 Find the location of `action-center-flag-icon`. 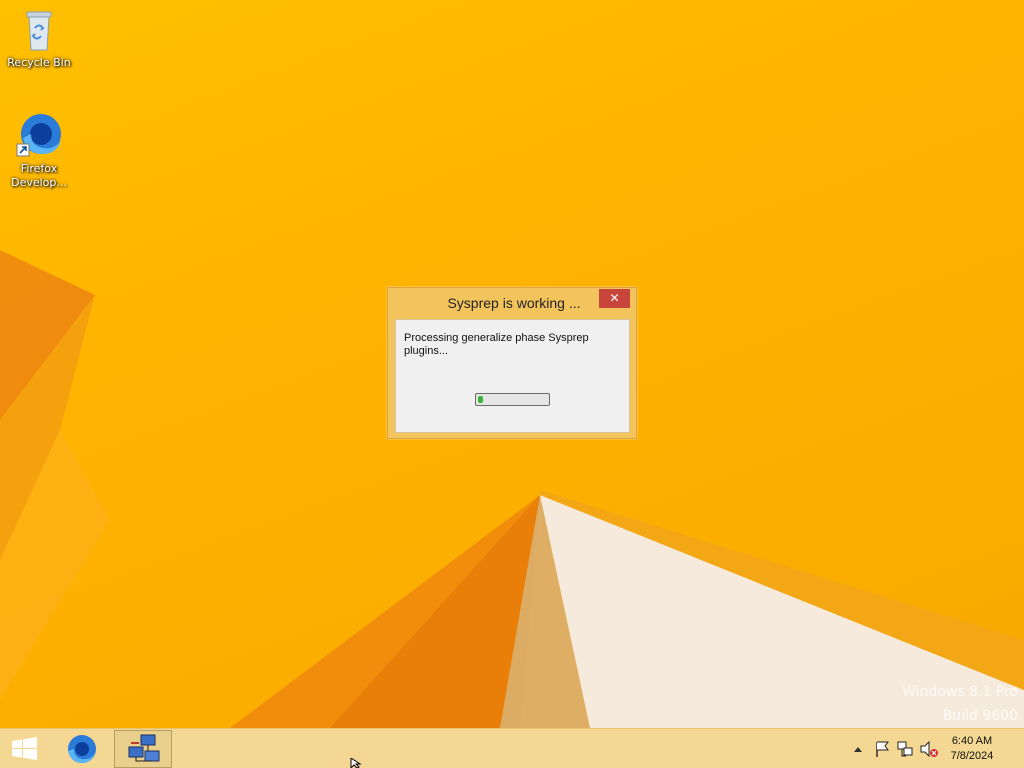

action-center-flag-icon is located at coordinates (882, 749).